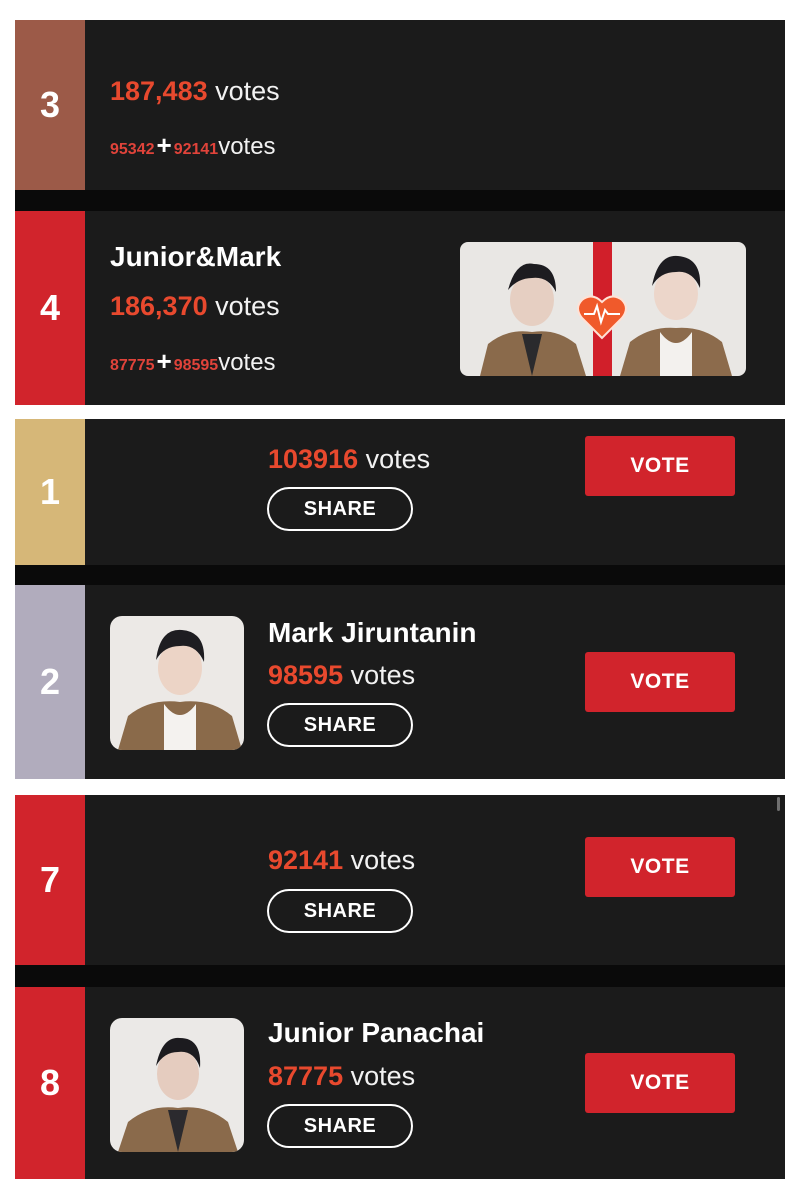  I want to click on ranking-row-3: 3 187,483 votes 95342+ 92141votes, so click(400, 105).